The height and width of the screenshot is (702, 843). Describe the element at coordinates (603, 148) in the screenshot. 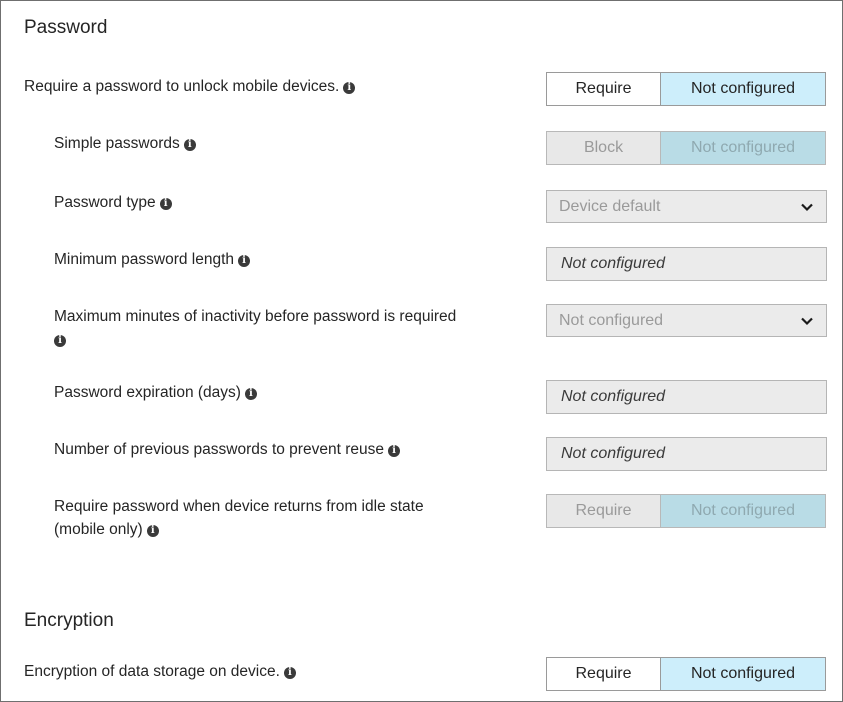

I see `block-option: Block` at that location.